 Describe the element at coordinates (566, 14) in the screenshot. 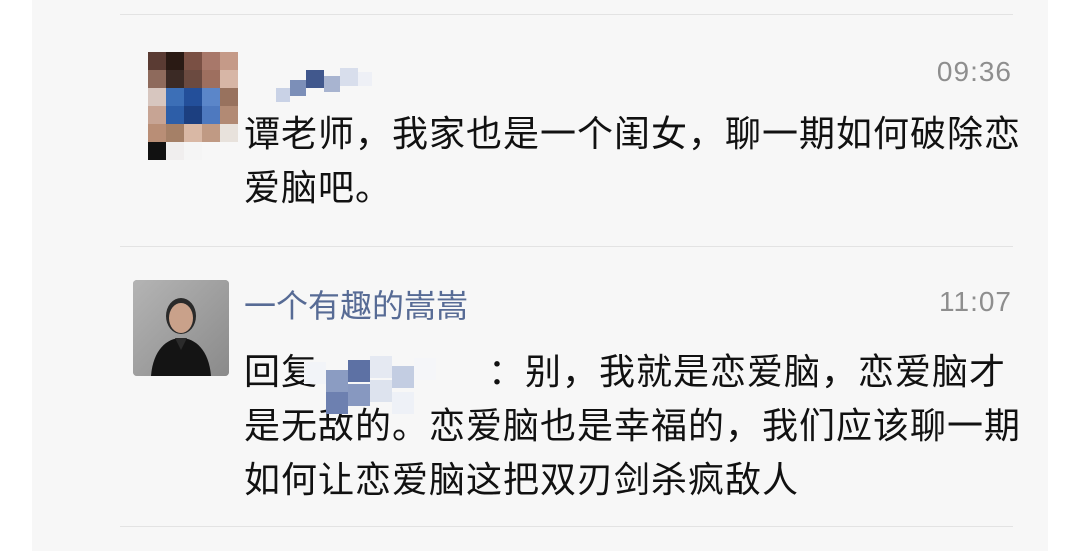

I see `divider-top` at that location.